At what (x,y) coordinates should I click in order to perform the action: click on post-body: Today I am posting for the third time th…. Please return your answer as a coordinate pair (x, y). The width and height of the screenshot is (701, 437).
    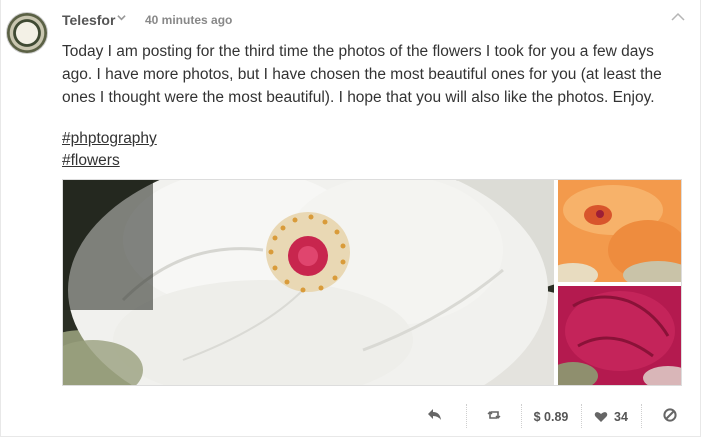
    Looking at the image, I should click on (372, 74).